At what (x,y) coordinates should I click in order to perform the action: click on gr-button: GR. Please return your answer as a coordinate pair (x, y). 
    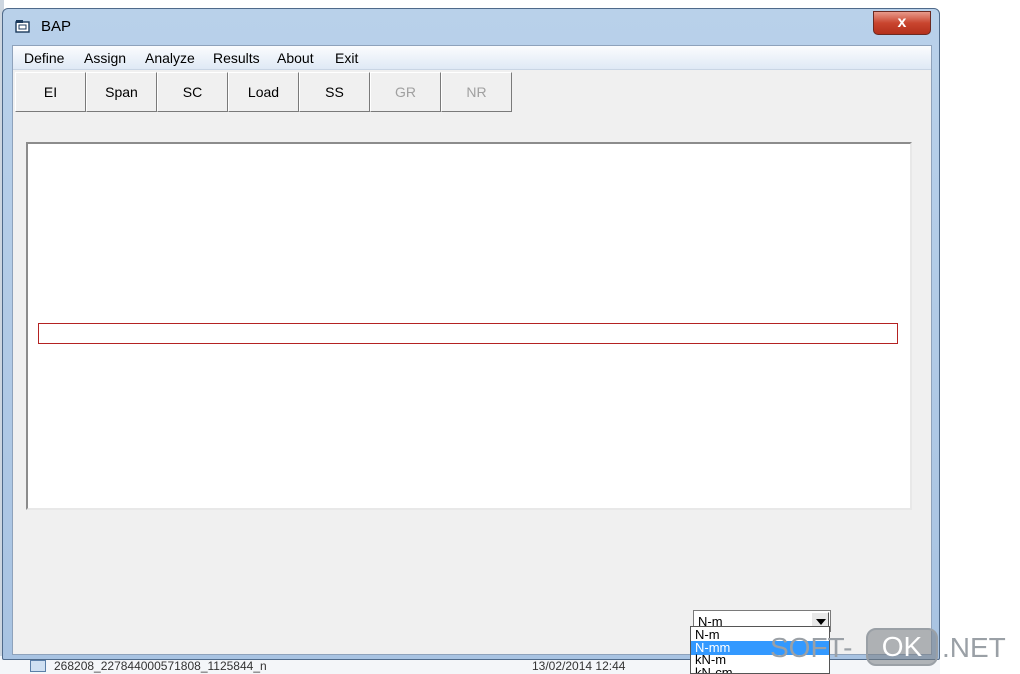
    Looking at the image, I should click on (405, 92).